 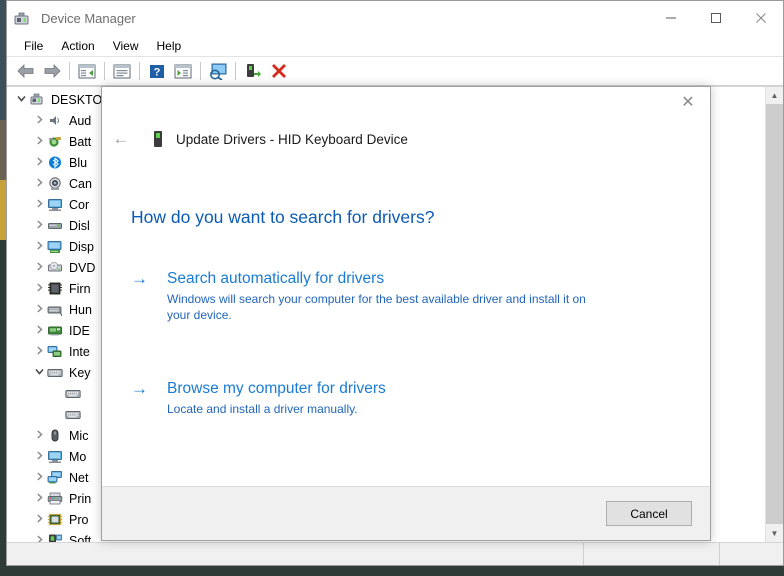 I want to click on menu-help: Help, so click(x=169, y=46).